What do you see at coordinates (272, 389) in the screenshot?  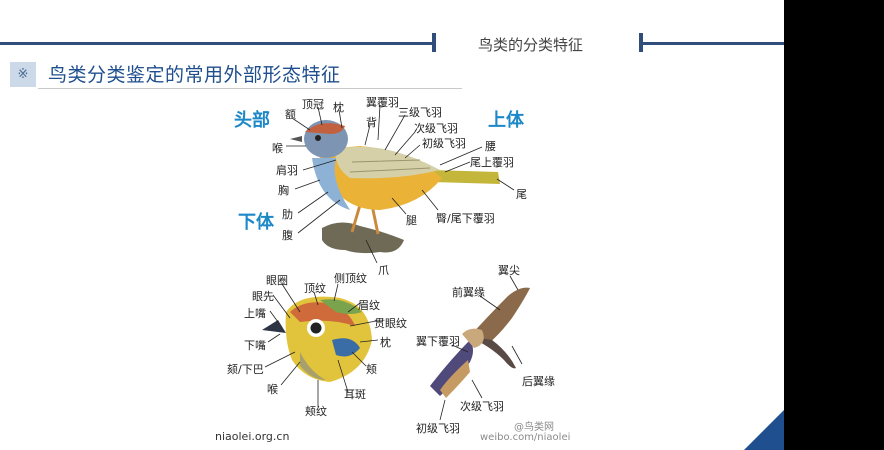 I see `label-hou2: 喉` at bounding box center [272, 389].